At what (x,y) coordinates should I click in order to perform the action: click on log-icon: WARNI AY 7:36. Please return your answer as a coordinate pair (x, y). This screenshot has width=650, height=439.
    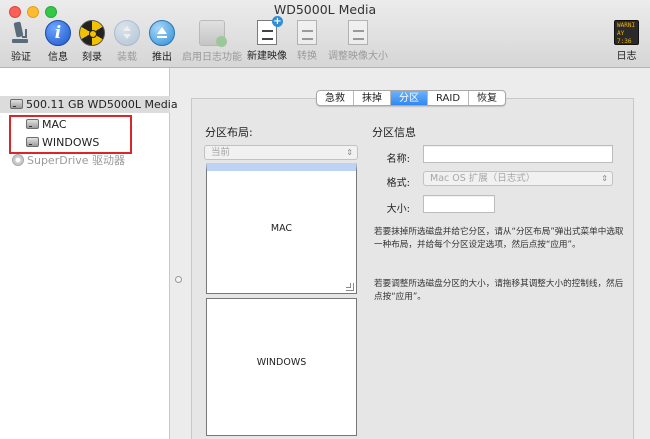
    Looking at the image, I should click on (626, 32).